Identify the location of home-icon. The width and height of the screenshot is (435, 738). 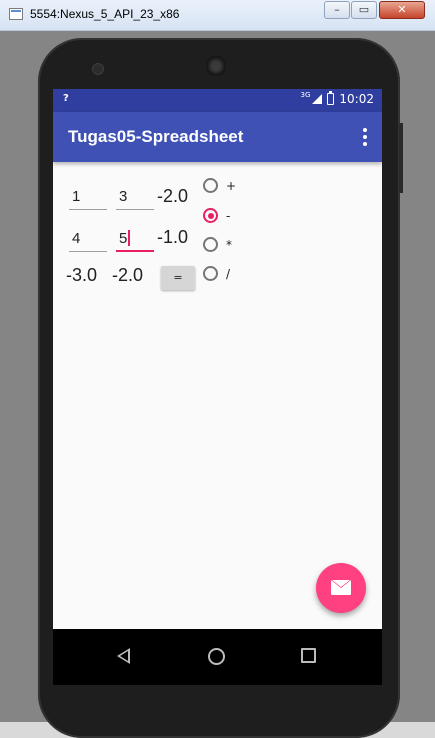
(216, 656).